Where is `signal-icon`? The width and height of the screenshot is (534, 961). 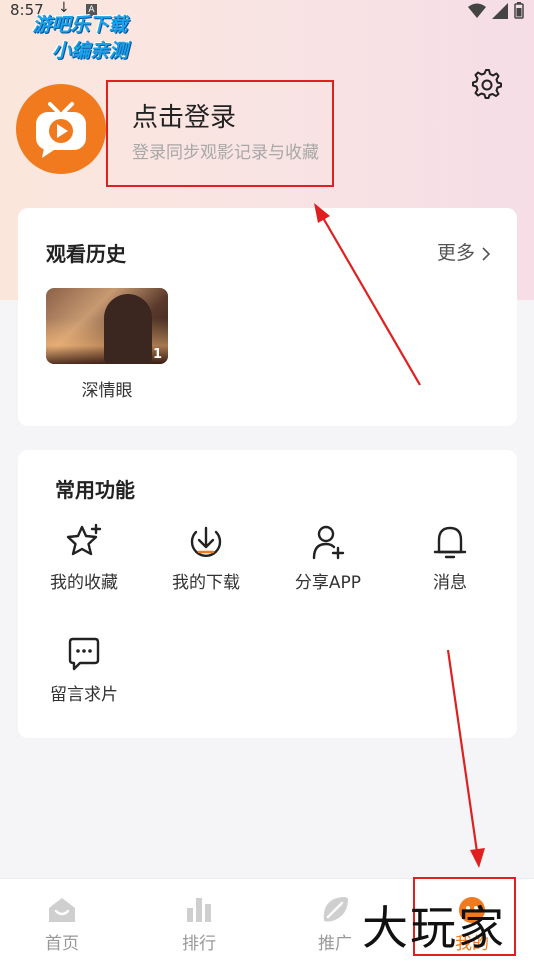
signal-icon is located at coordinates (500, 10).